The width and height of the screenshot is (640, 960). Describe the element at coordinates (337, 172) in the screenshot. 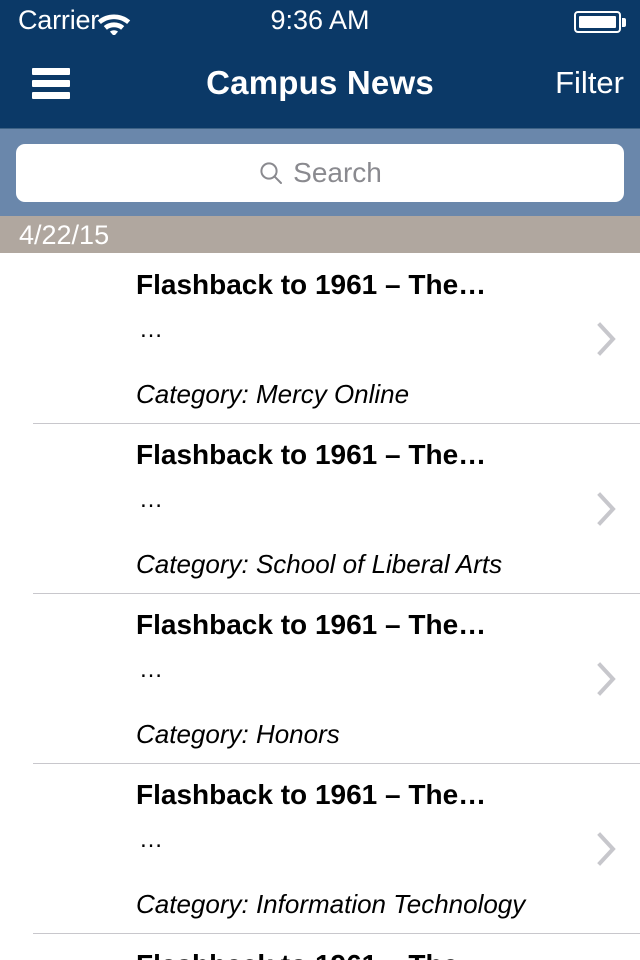

I see `search-placeholder: Search` at that location.